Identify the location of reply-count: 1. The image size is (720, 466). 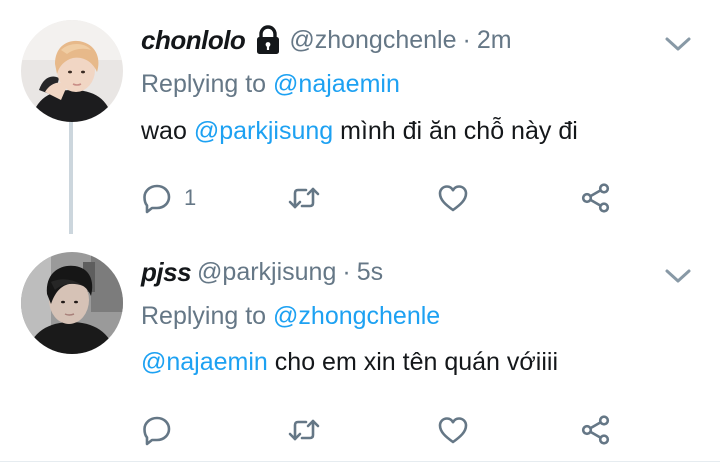
(190, 197).